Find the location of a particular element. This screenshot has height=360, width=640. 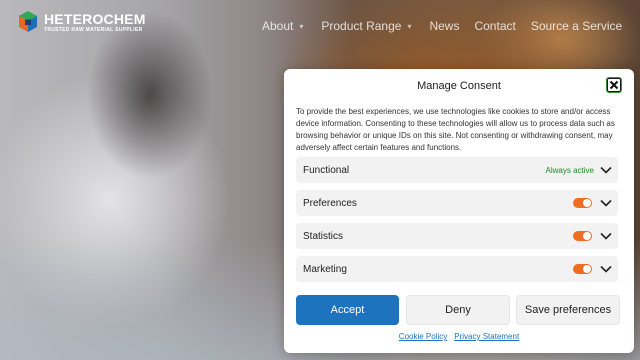

category-statistics: Statistics is located at coordinates (457, 236).